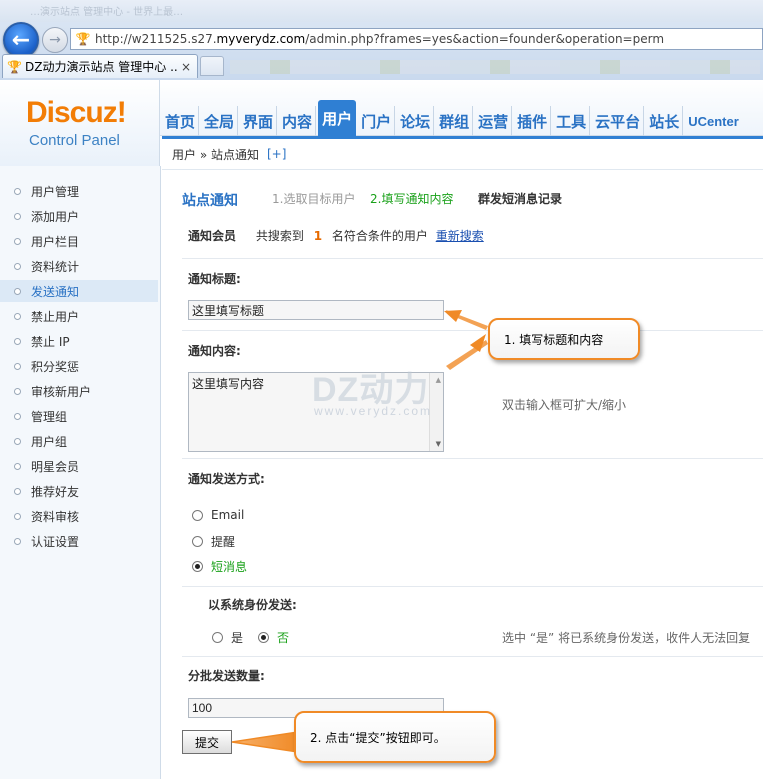 The image size is (763, 779). I want to click on members-count: 1, so click(318, 236).